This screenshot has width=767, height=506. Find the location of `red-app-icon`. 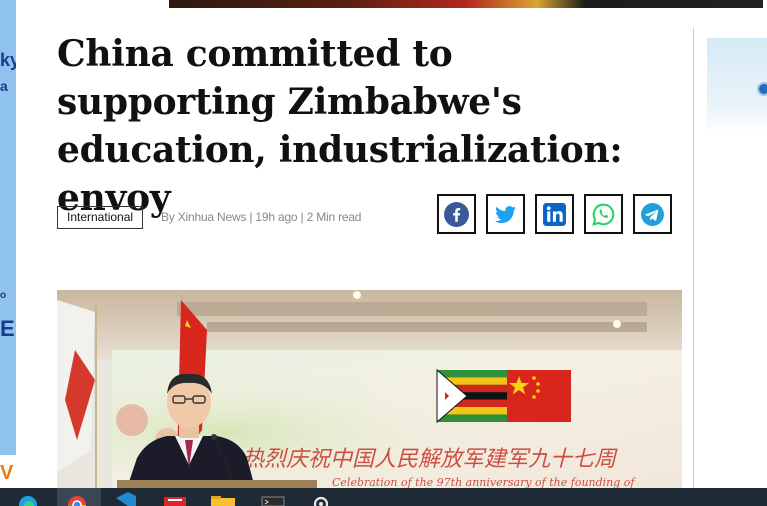

red-app-icon is located at coordinates (175, 501).